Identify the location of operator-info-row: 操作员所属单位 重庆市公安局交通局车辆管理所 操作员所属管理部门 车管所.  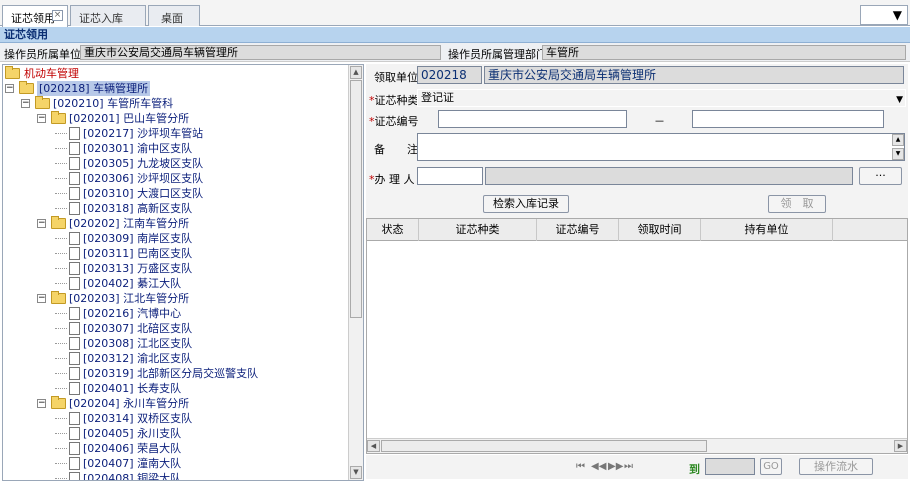
(455, 52).